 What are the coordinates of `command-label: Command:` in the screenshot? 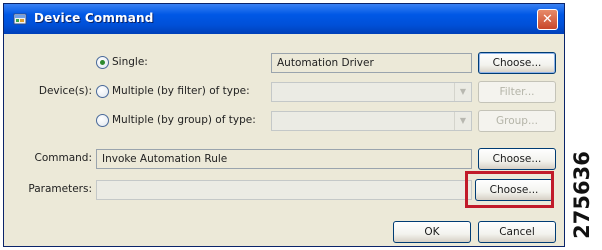 It's located at (63, 158).